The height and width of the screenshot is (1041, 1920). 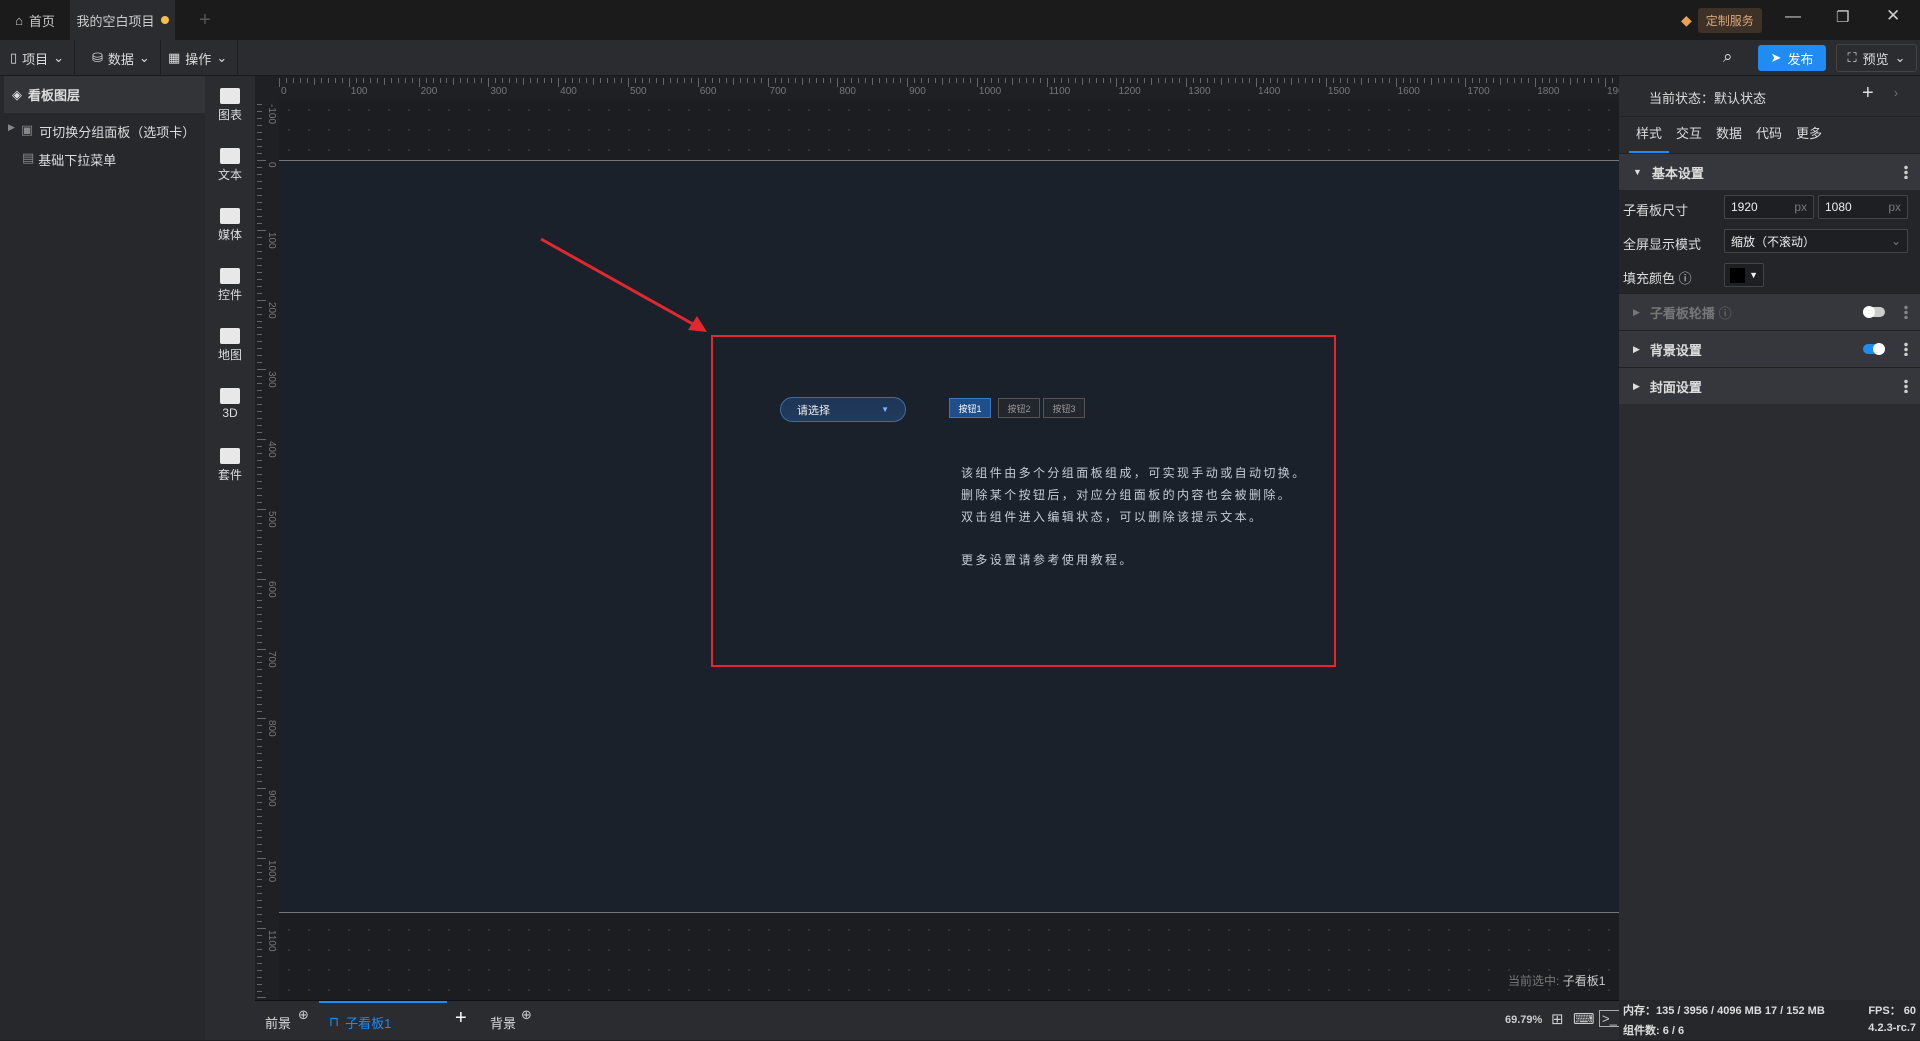 I want to click on tab-interaction: 交互, so click(x=1689, y=135).